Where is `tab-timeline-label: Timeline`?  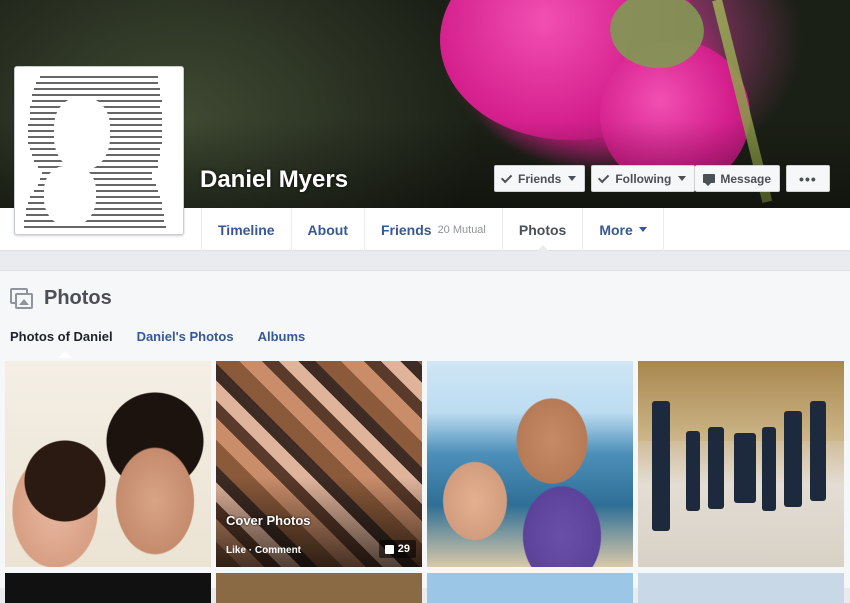 tab-timeline-label: Timeline is located at coordinates (246, 229).